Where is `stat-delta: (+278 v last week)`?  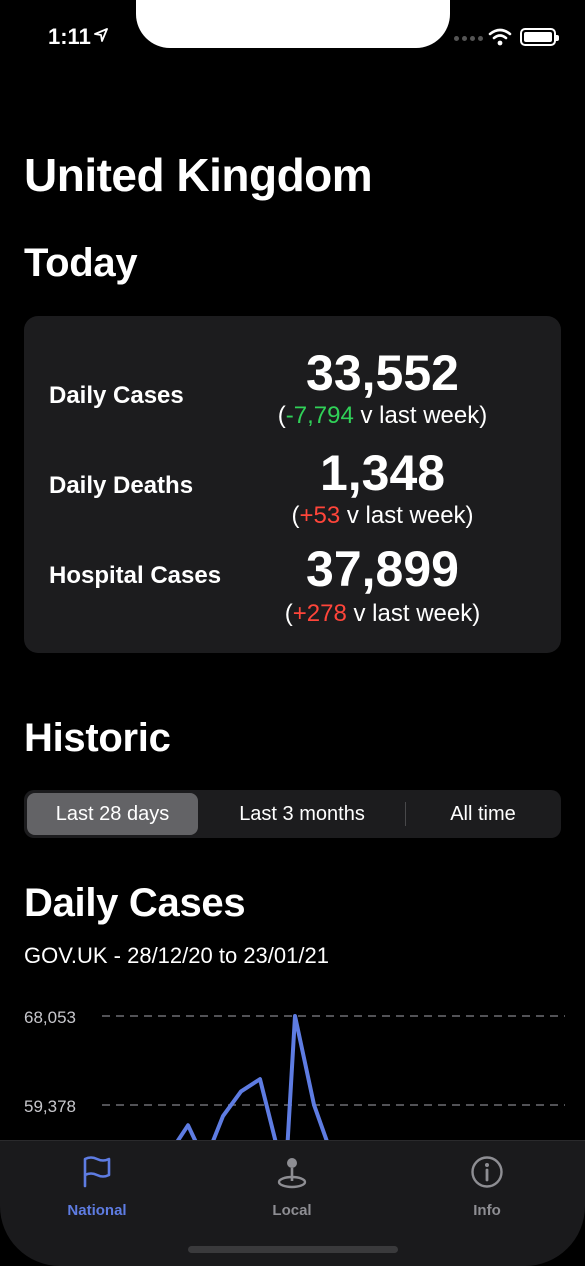 stat-delta: (+278 v last week) is located at coordinates (382, 613).